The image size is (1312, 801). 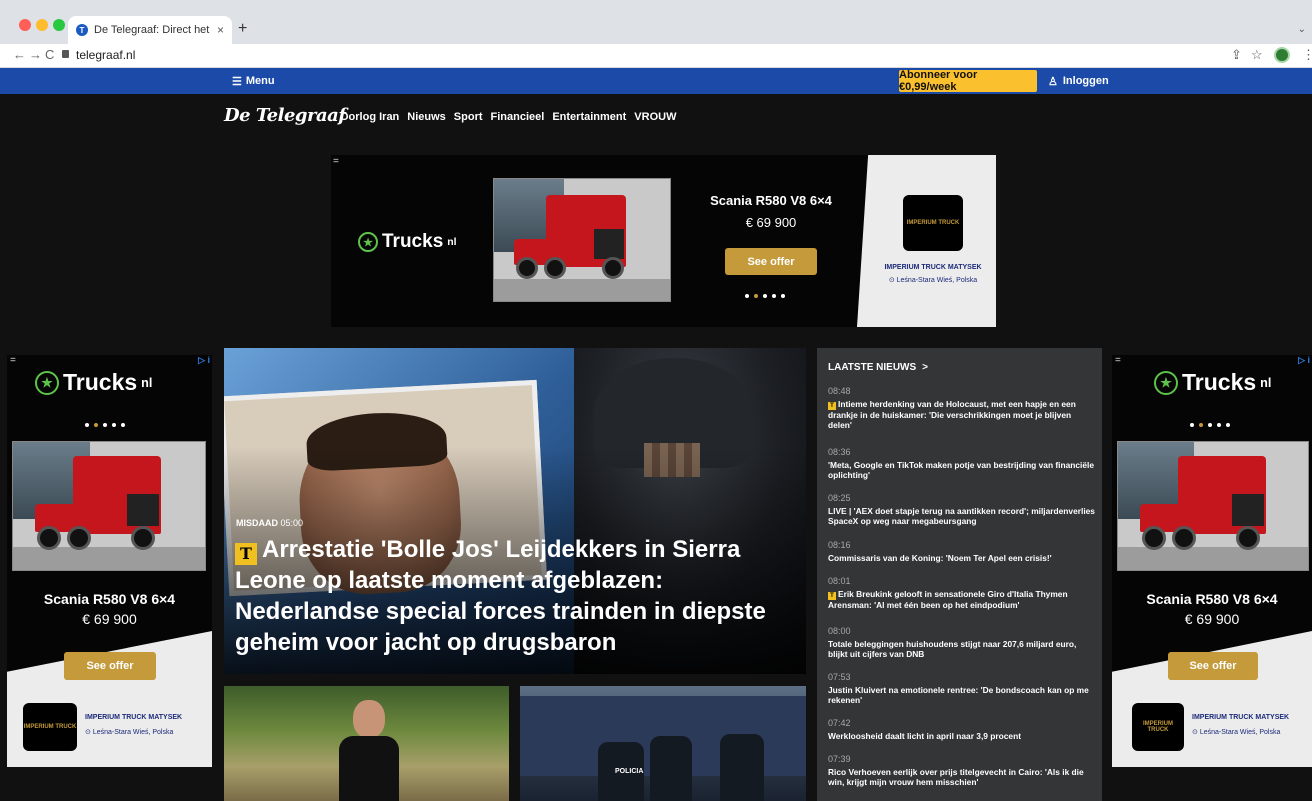 I want to click on dealer-logo: IMPERIUM TRUCK, so click(x=933, y=223).